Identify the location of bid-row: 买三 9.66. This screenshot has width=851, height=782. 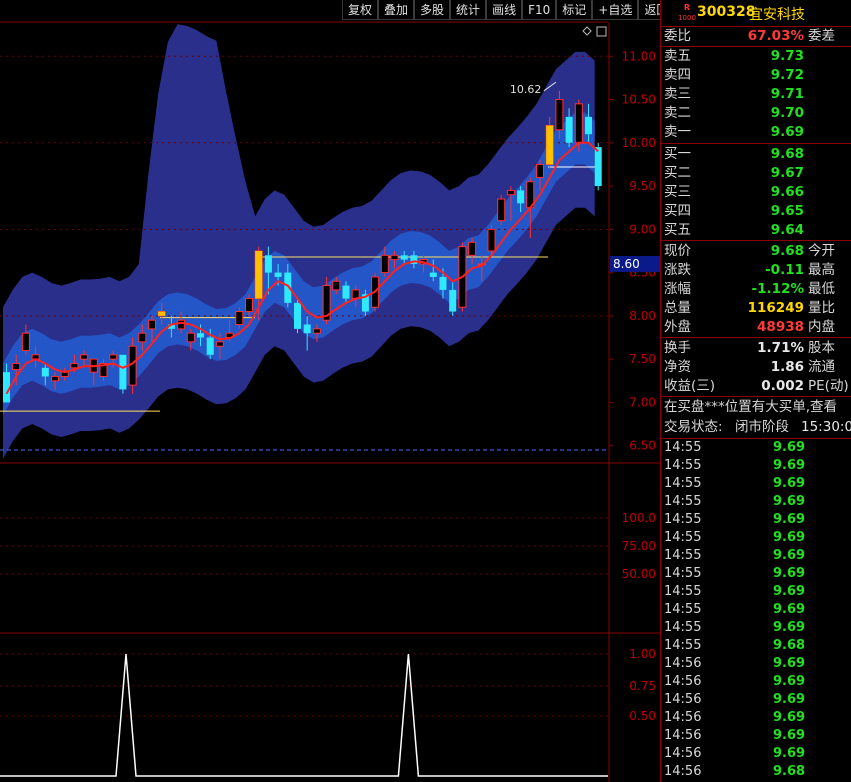
(756, 192).